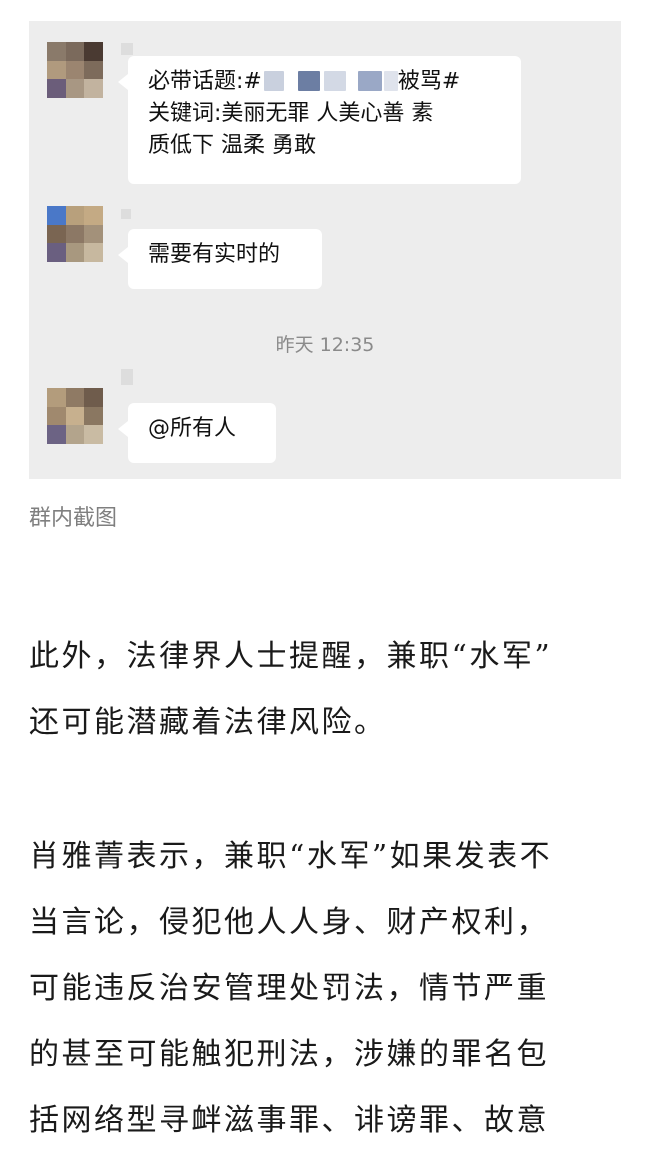 Image resolution: width=650 pixels, height=1158 pixels. I want to click on message-bubble-2: 需要有实时的, so click(220, 259).